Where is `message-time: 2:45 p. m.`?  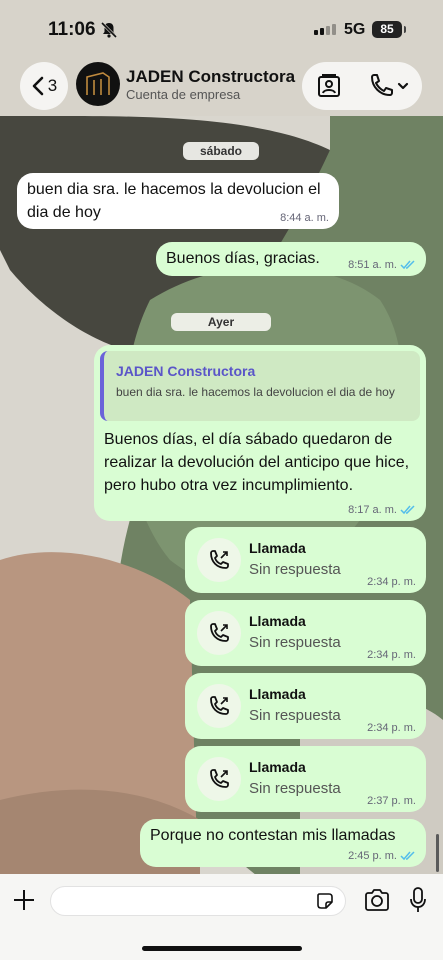 message-time: 2:45 p. m. is located at coordinates (372, 856).